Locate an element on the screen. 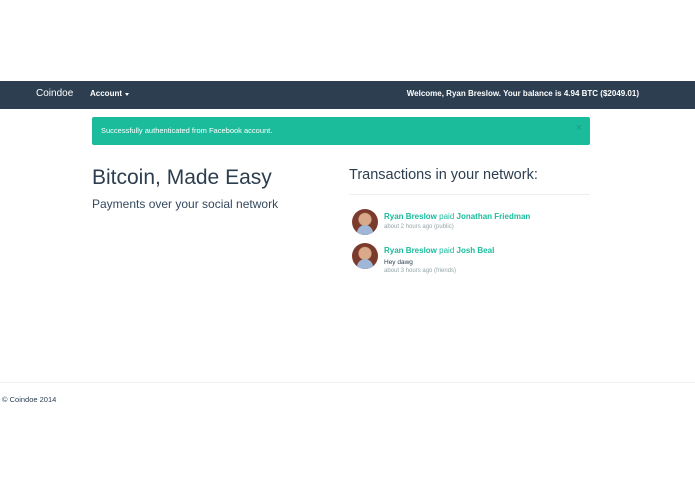 This screenshot has width=695, height=494. account-dropdown-label: Account is located at coordinates (106, 93).